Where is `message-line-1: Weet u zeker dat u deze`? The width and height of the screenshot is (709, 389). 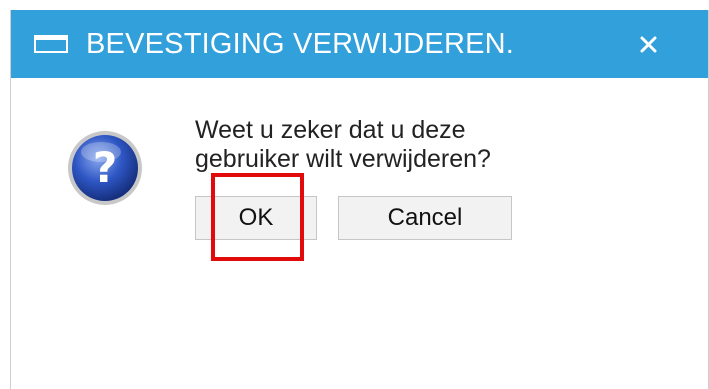
message-line-1: Weet u zeker dat u deze is located at coordinates (330, 130).